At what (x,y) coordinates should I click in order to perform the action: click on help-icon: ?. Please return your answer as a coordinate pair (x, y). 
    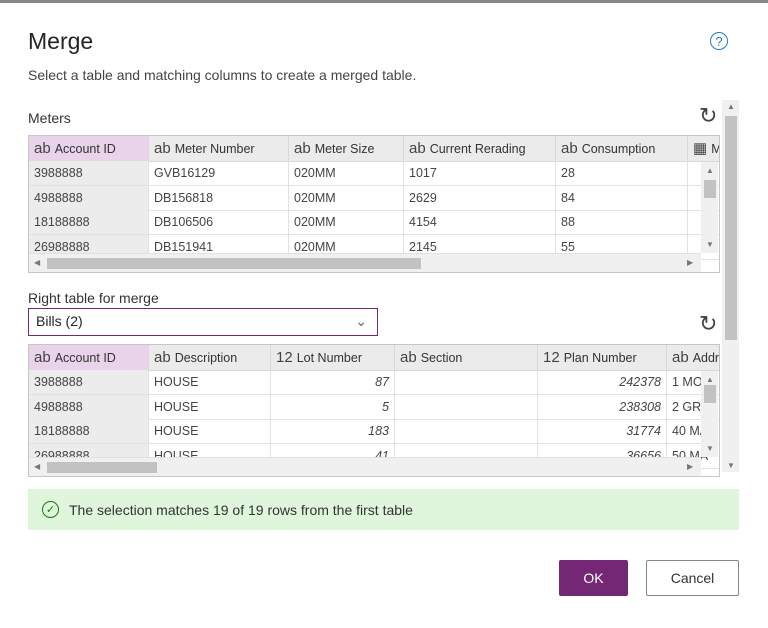
    Looking at the image, I should click on (719, 41).